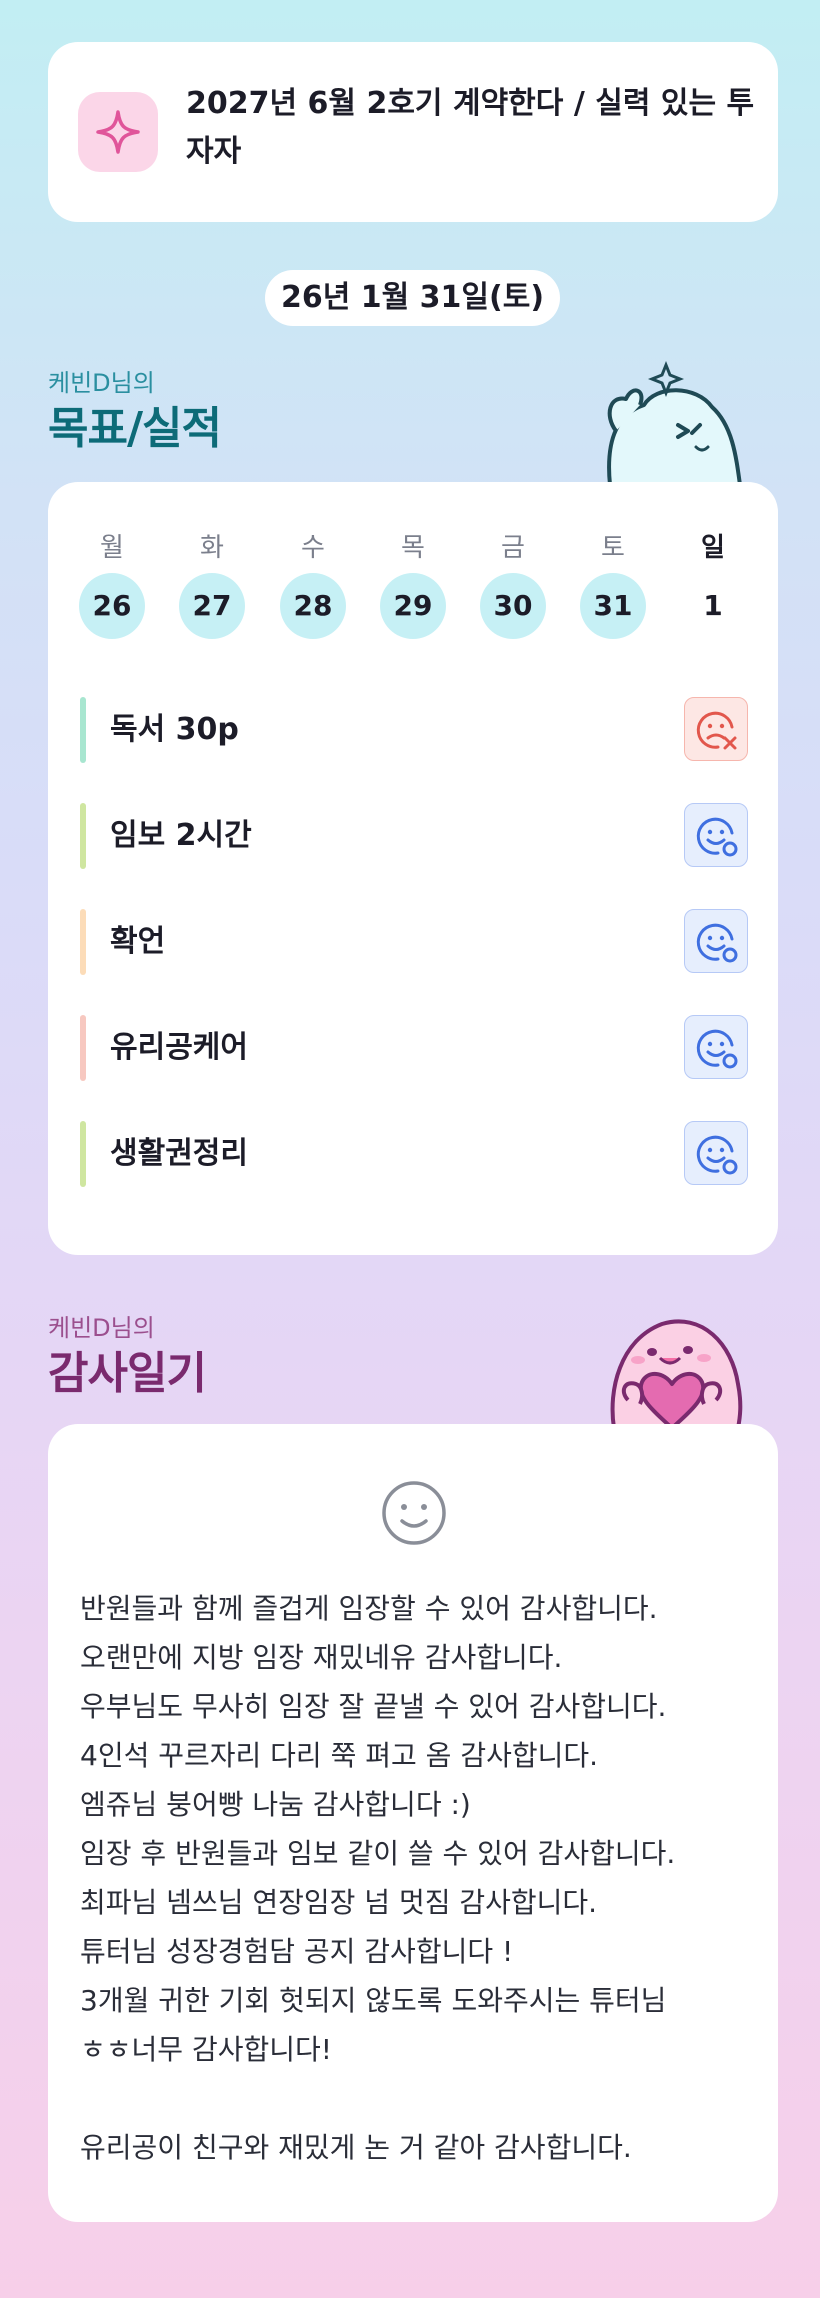 Image resolution: width=827 pixels, height=2298 pixels. I want to click on task-label: 독서 30p, so click(174, 729).